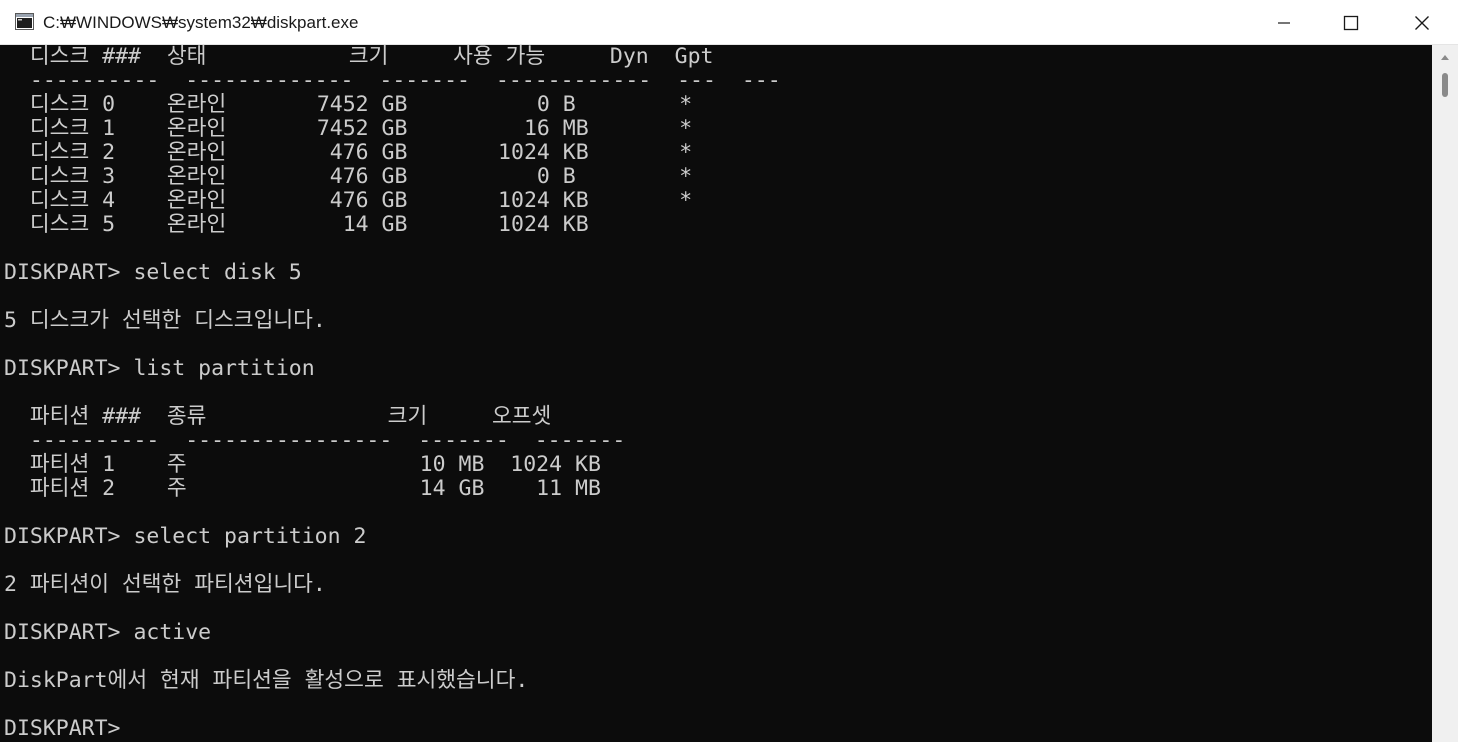 Image resolution: width=1458 pixels, height=742 pixels. I want to click on scroll-up-arrow-icon, so click(1445, 57).